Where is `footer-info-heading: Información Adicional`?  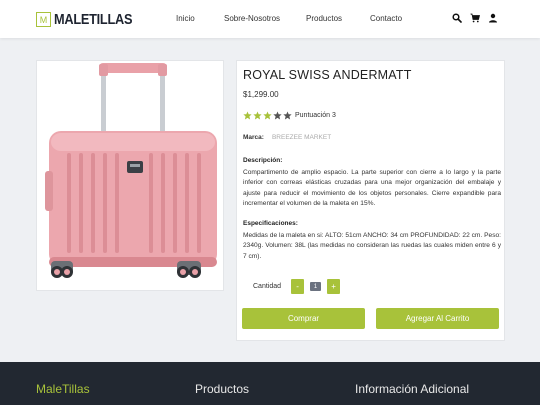 footer-info-heading: Información Adicional is located at coordinates (412, 389).